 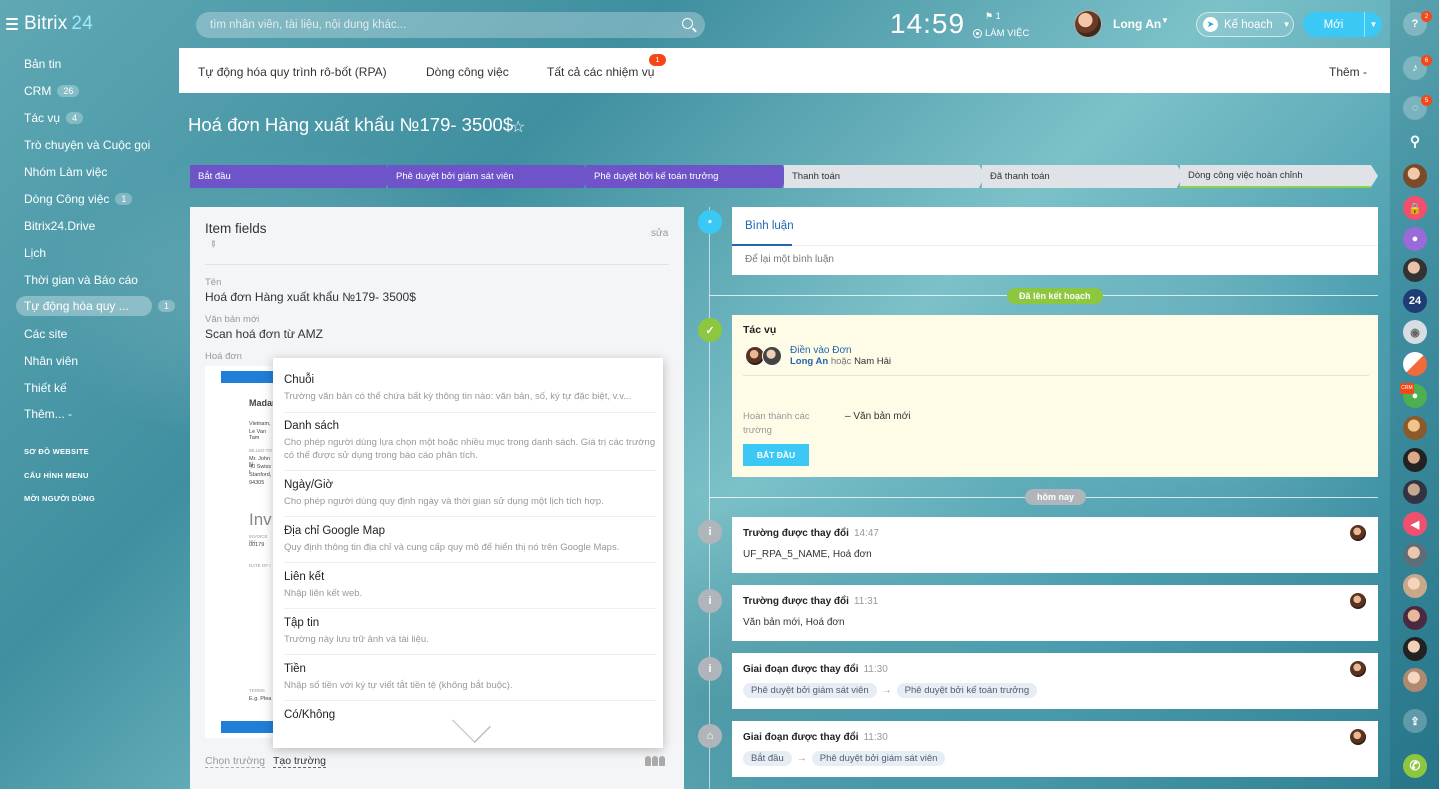 I want to click on tab-workflows: Dòng công việc, so click(x=467, y=72).